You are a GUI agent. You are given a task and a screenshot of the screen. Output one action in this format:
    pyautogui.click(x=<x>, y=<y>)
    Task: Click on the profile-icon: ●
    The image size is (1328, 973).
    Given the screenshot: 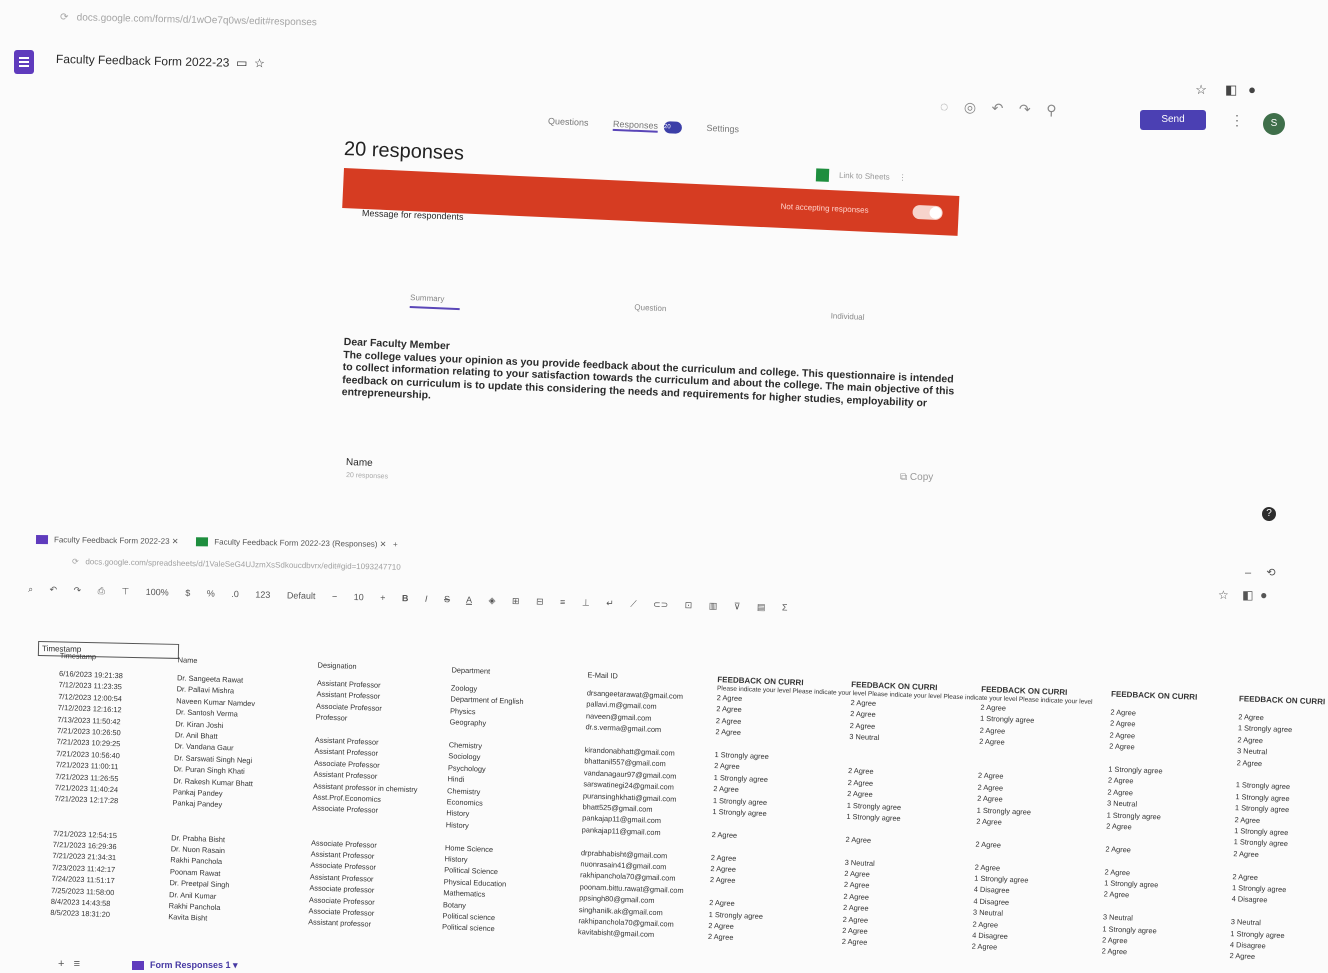 What is the action you would take?
    pyautogui.click(x=1252, y=89)
    